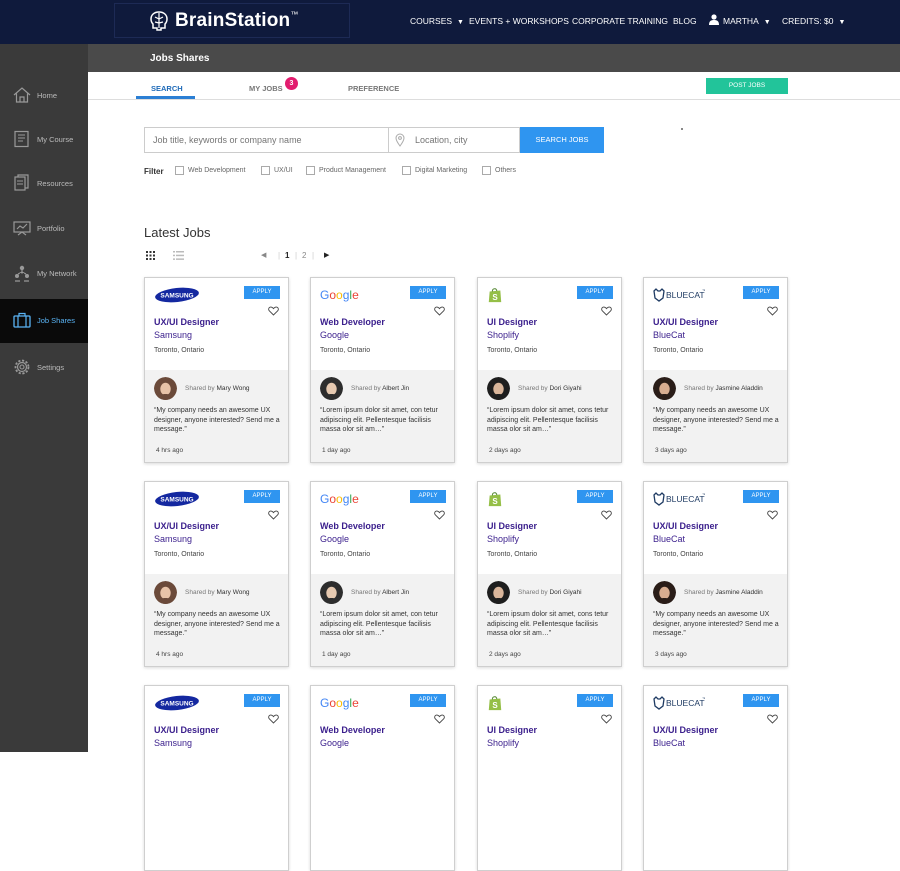 This screenshot has width=900, height=871. What do you see at coordinates (747, 86) in the screenshot?
I see `post-jobs-button: POST JOBS` at bounding box center [747, 86].